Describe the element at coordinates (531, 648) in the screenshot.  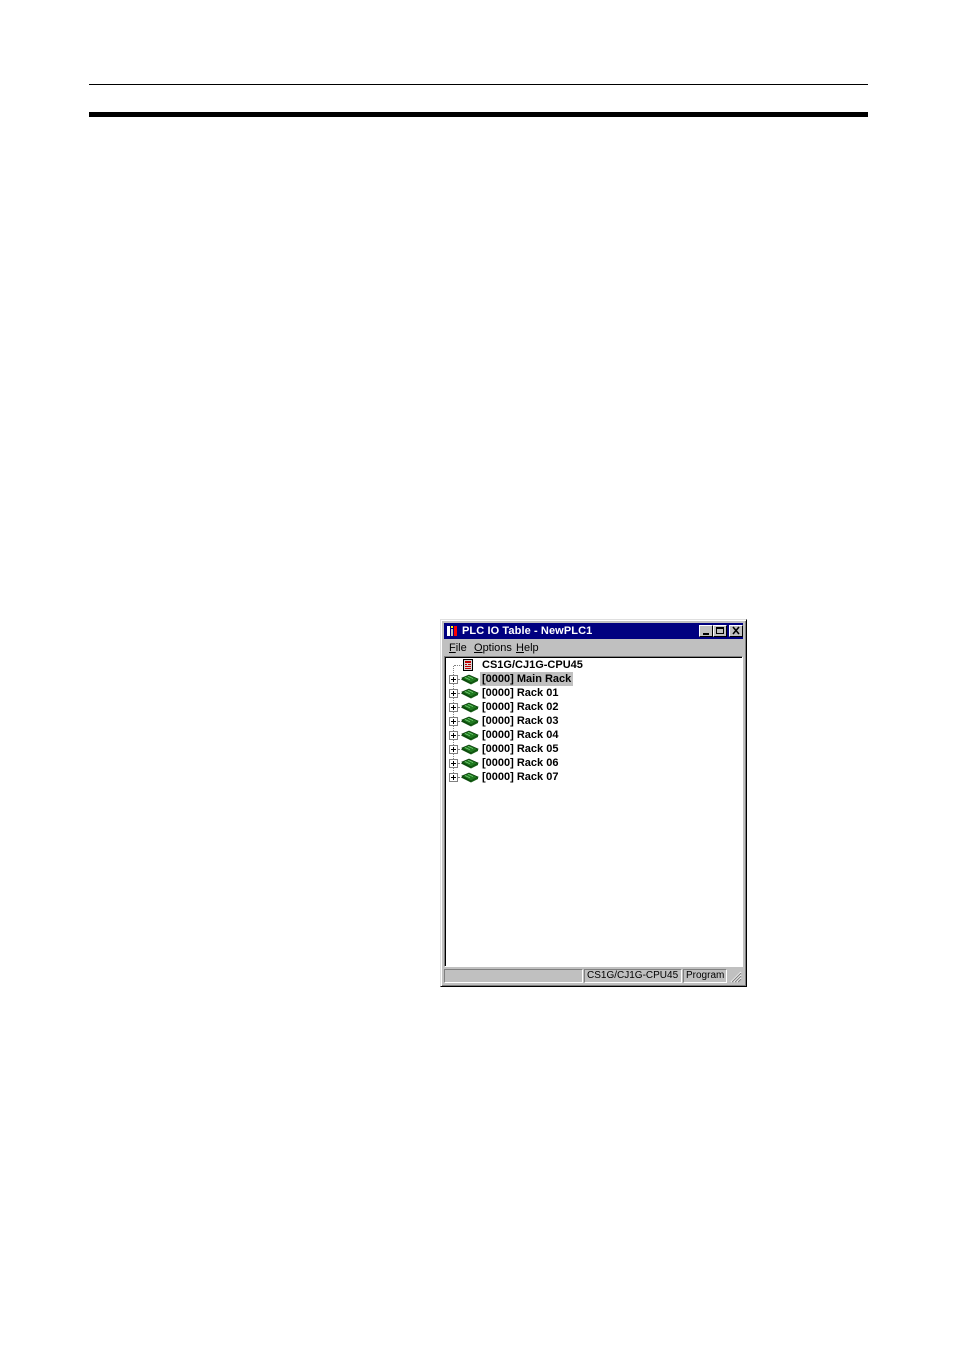
I see `menu-help-label: elp` at that location.